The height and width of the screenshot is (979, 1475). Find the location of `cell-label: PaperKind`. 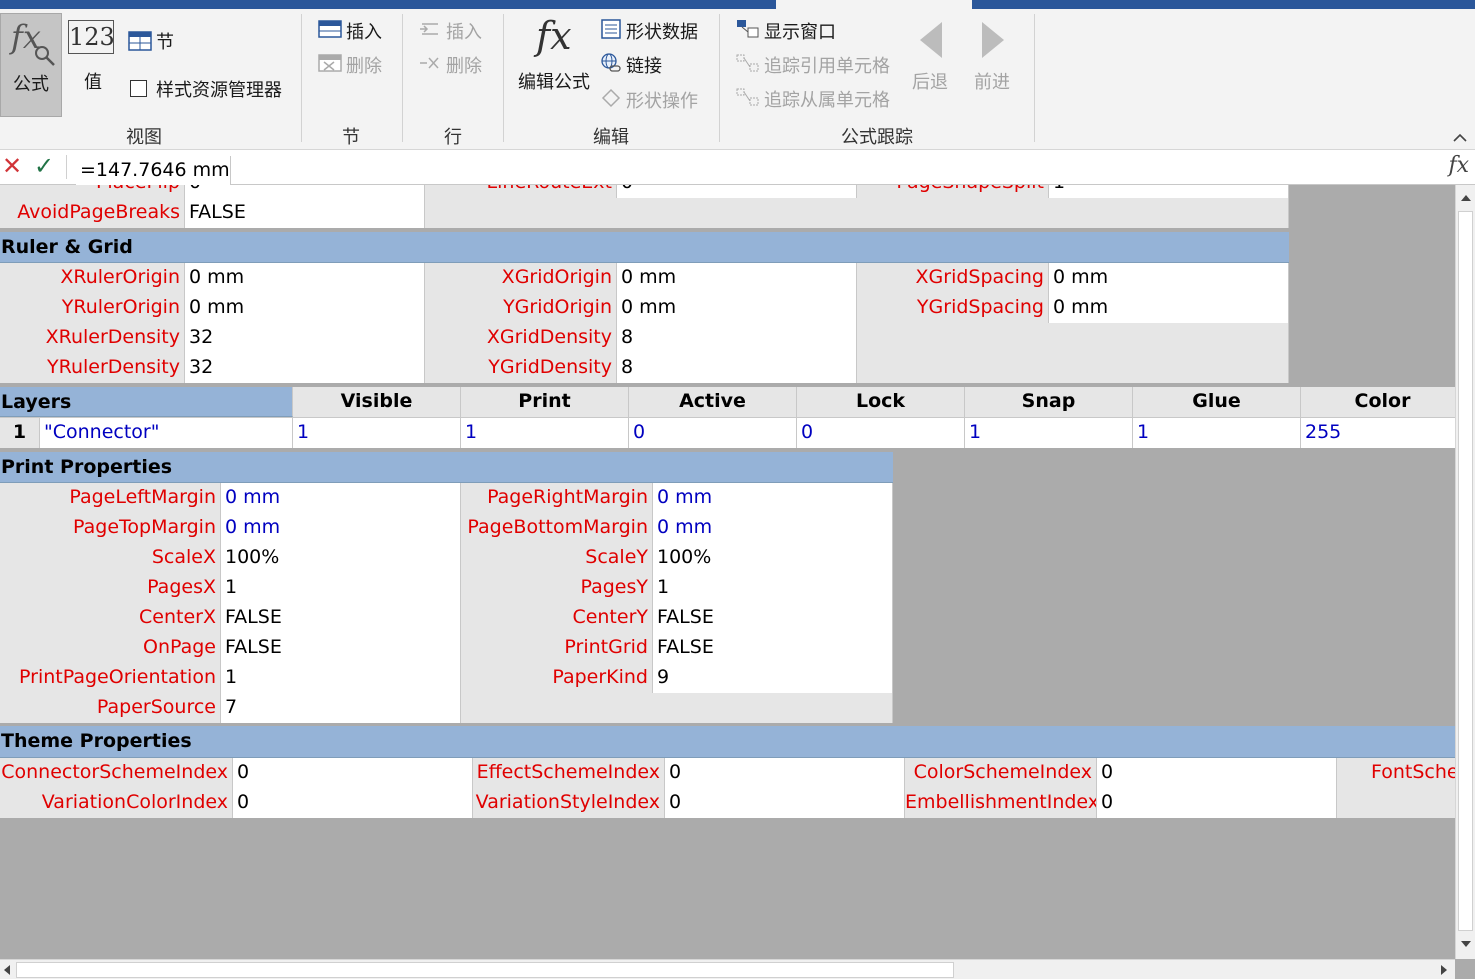

cell-label: PaperKind is located at coordinates (557, 678).